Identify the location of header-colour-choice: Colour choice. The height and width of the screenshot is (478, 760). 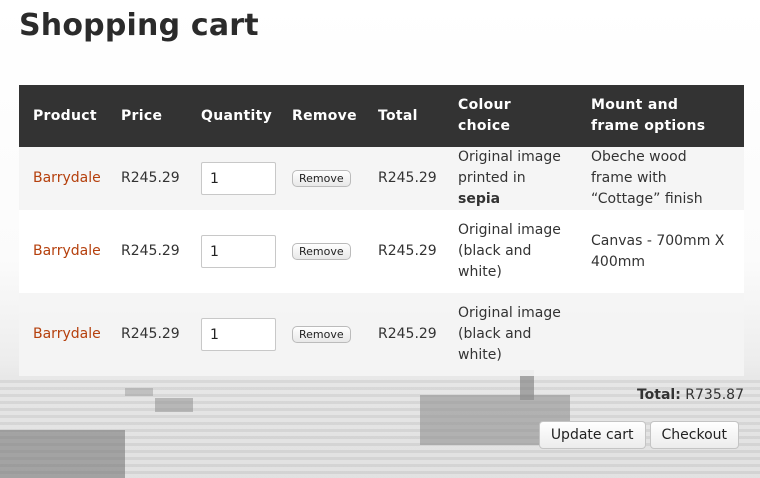
(510, 116).